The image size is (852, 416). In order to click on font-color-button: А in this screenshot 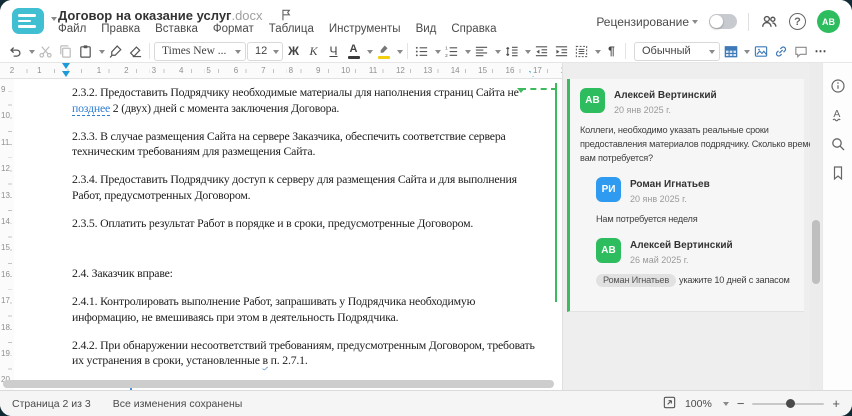, I will do `click(353, 51)`.